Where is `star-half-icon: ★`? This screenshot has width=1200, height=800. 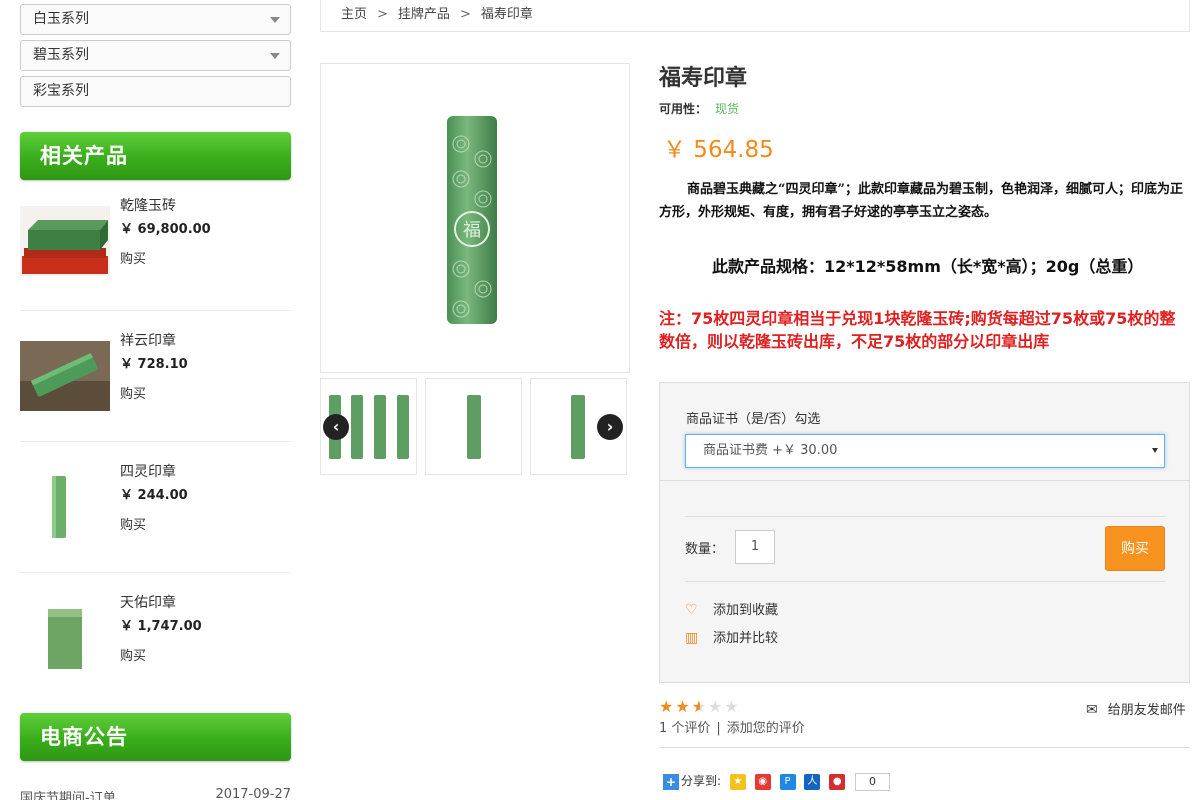
star-half-icon: ★ is located at coordinates (700, 706).